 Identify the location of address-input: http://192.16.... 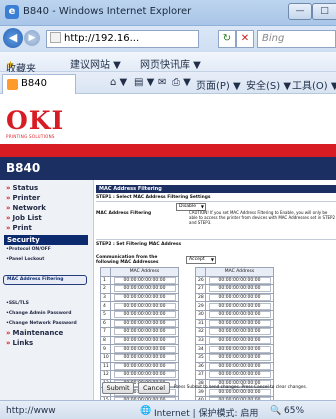
(122, 39).